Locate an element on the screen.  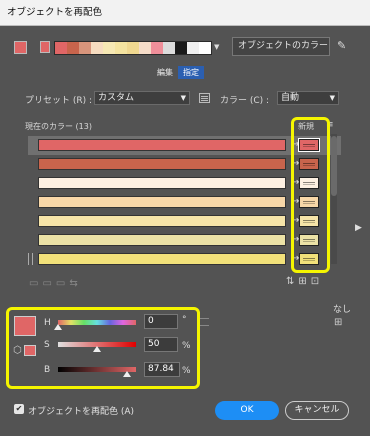
color-library-icon is located at coordinates (204, 98).